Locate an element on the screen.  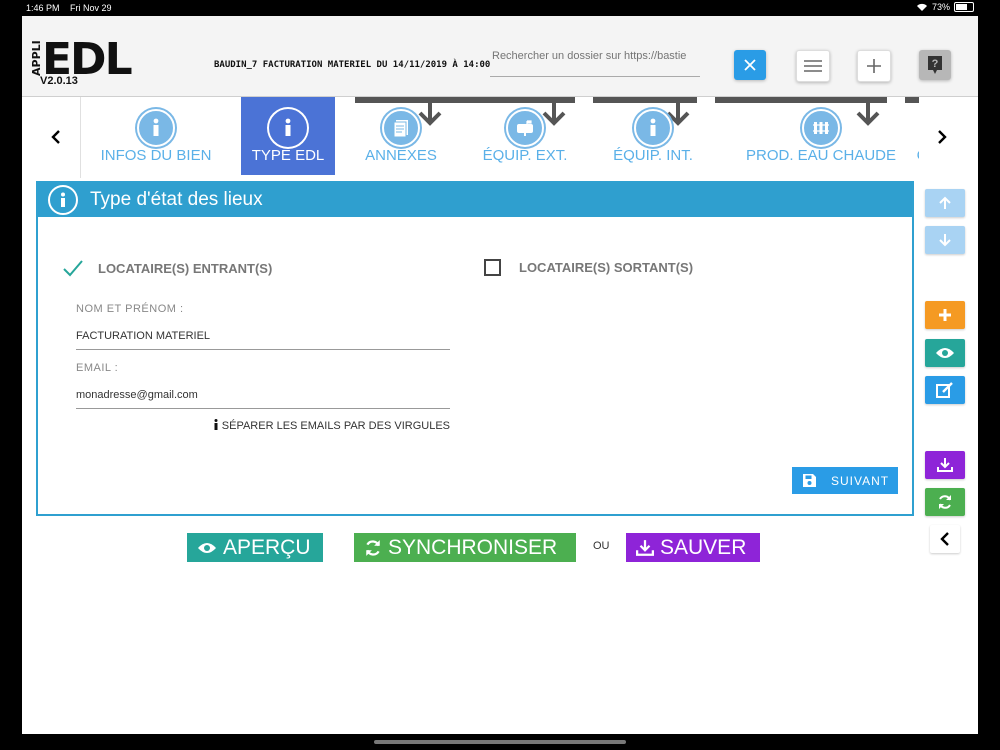
tab-equip-int: ÉQUIP. INT. is located at coordinates (653, 136).